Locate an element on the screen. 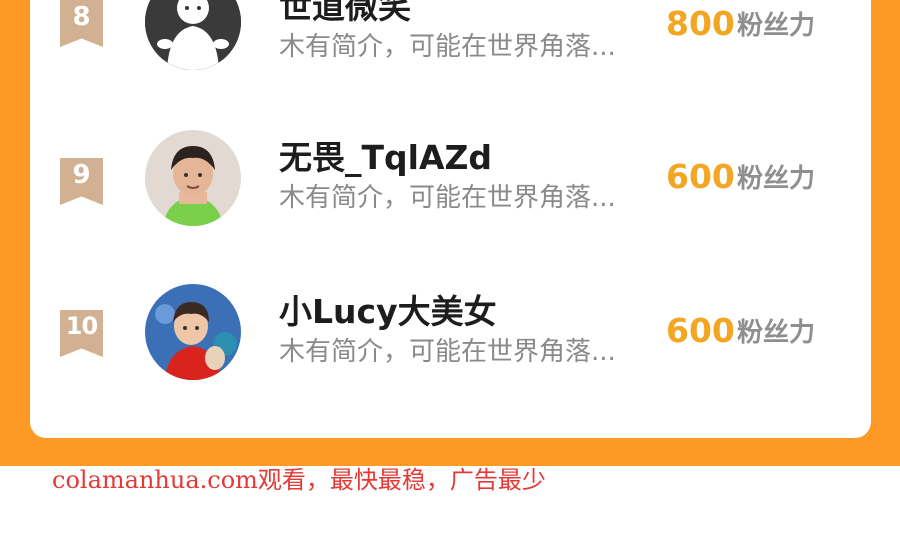 The image size is (900, 556). rank-badge: 10 is located at coordinates (81, 333).